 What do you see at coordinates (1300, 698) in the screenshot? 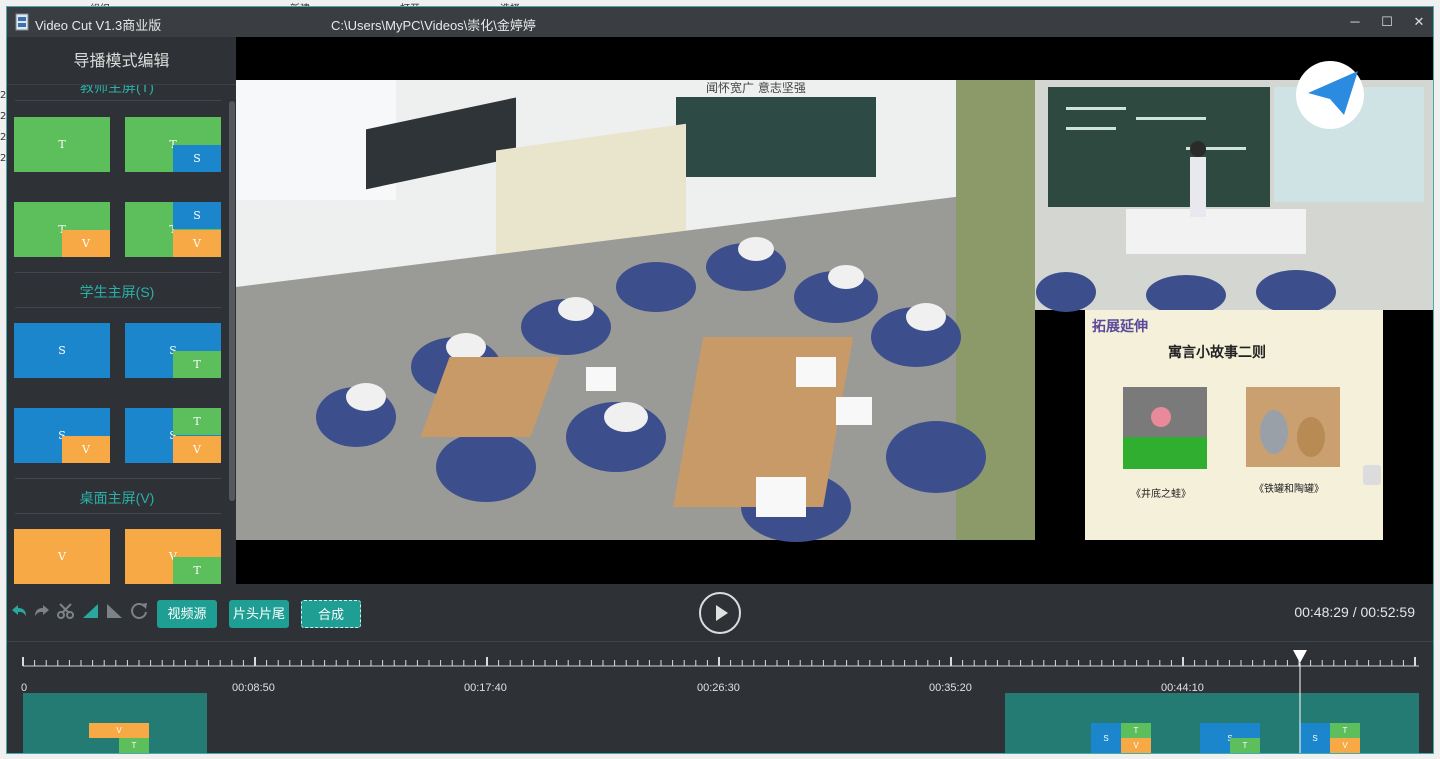
I see `playhead` at bounding box center [1300, 698].